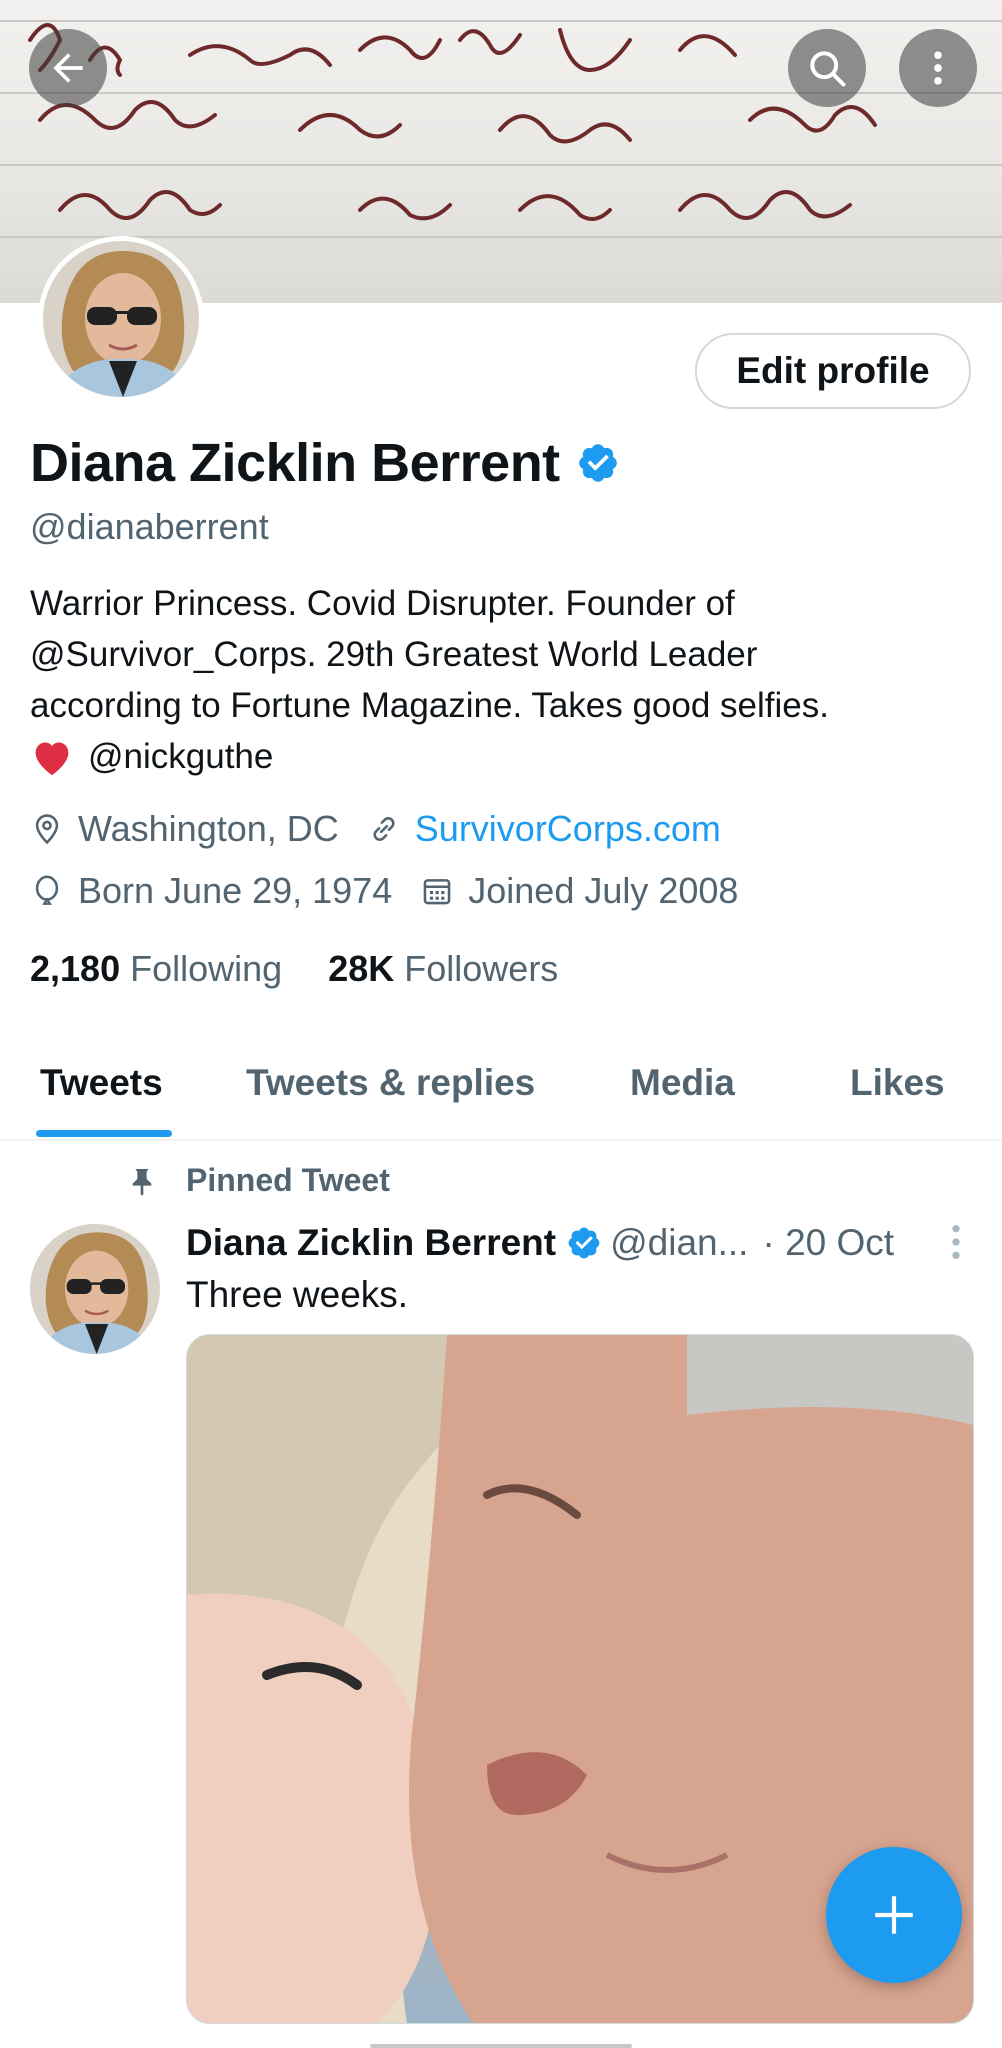  What do you see at coordinates (390, 1083) in the screenshot?
I see `tab-tweets-and-replies: Tweets & replies` at bounding box center [390, 1083].